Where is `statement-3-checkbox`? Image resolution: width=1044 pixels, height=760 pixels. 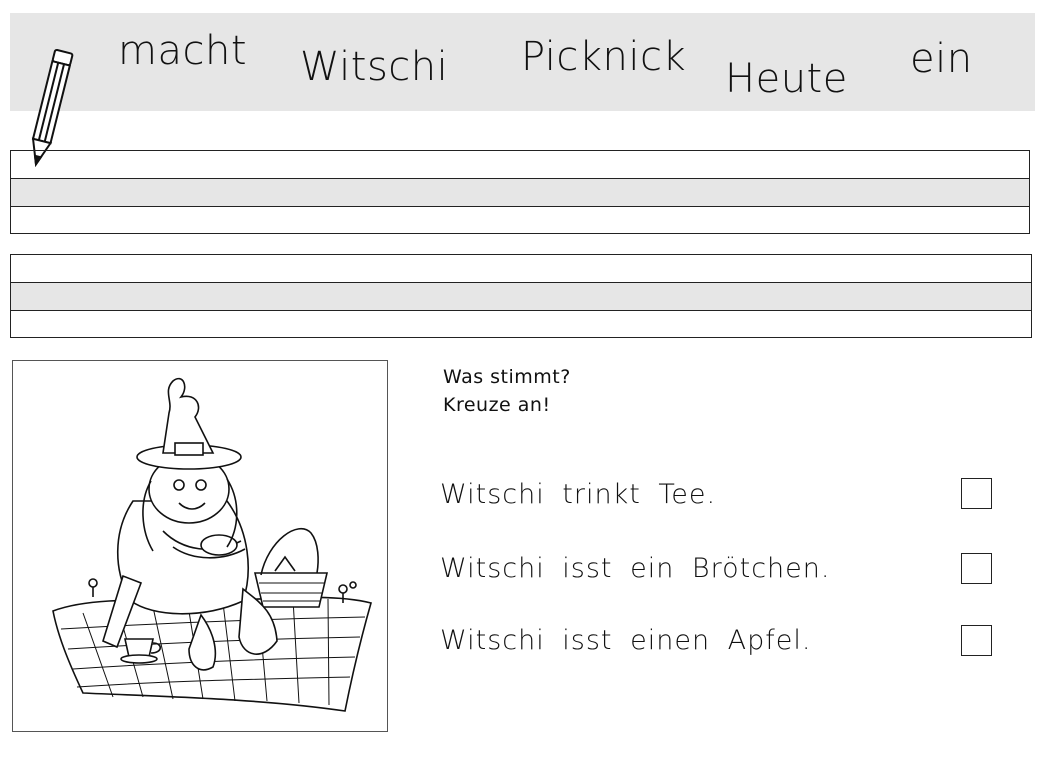
statement-3-checkbox is located at coordinates (976, 640).